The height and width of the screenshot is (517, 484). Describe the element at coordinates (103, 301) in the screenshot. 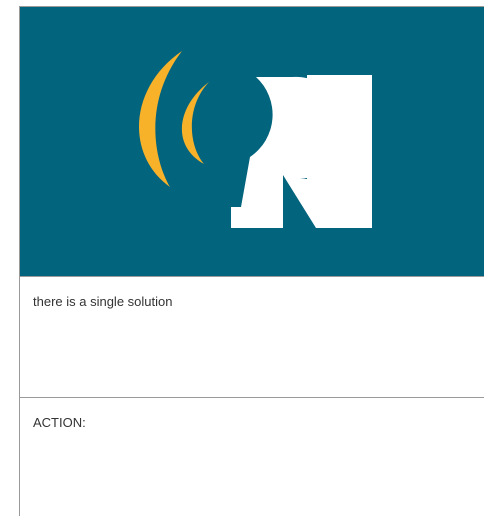

I see `message-text: there is a single solution` at that location.